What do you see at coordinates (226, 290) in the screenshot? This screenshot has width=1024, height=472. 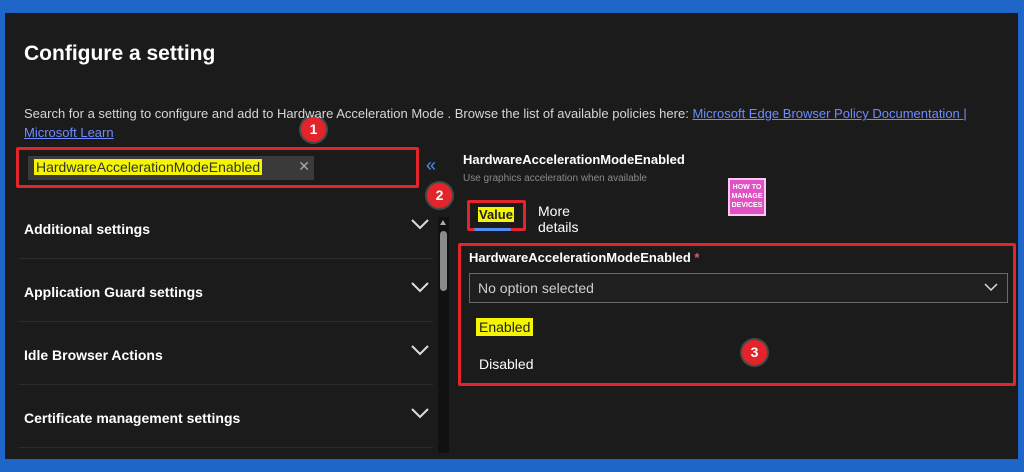 I see `category-row-application-guard: Application Guard settings` at bounding box center [226, 290].